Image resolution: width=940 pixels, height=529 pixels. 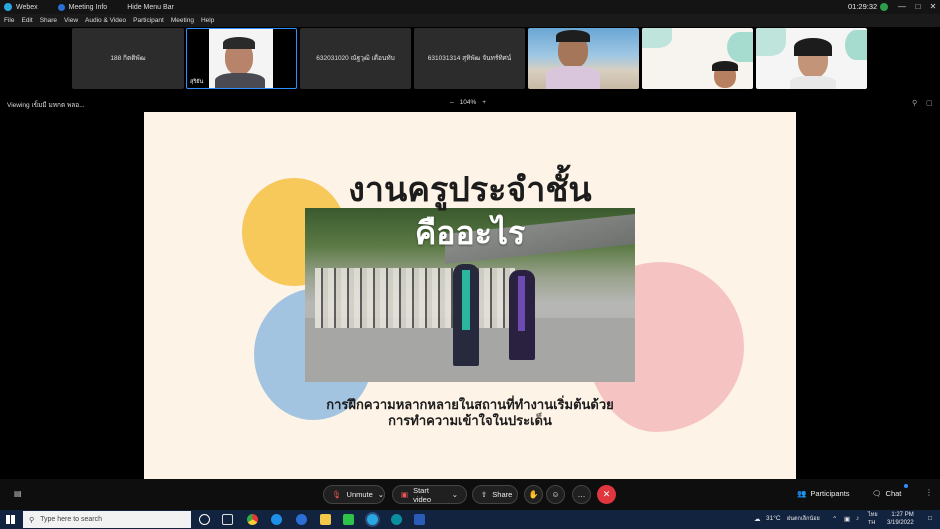 What do you see at coordinates (452, 102) in the screenshot?
I see `zoom-out-button: –` at bounding box center [452, 102].